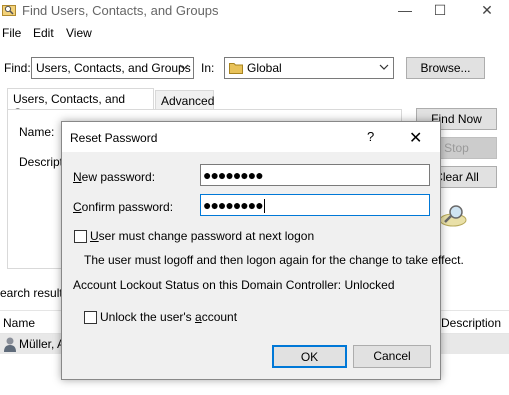 Image resolution: width=509 pixels, height=395 pixels. What do you see at coordinates (37, 132) in the screenshot?
I see `name-label: Name:` at bounding box center [37, 132].